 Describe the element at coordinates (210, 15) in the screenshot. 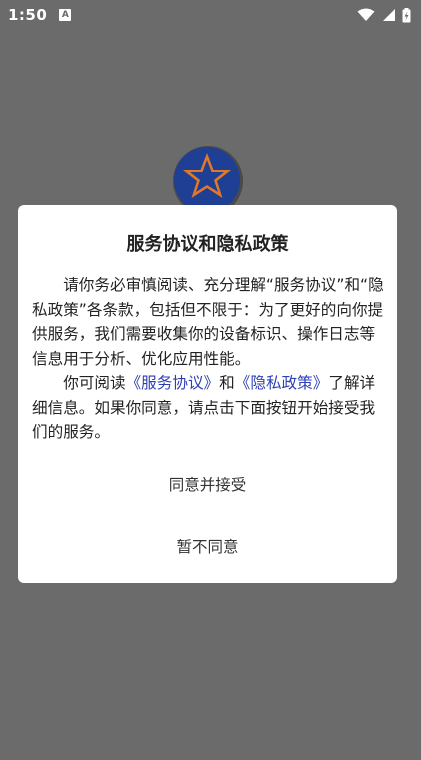

I see `status-bar: 1:50 A` at that location.